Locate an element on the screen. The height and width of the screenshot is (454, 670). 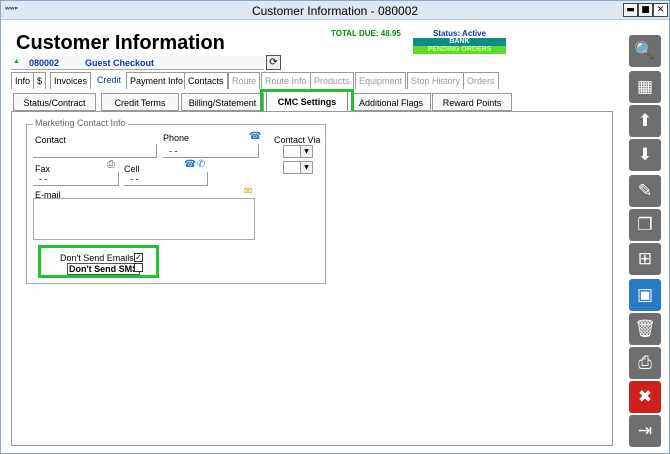
page-title: Customer Information is located at coordinates (120, 43).